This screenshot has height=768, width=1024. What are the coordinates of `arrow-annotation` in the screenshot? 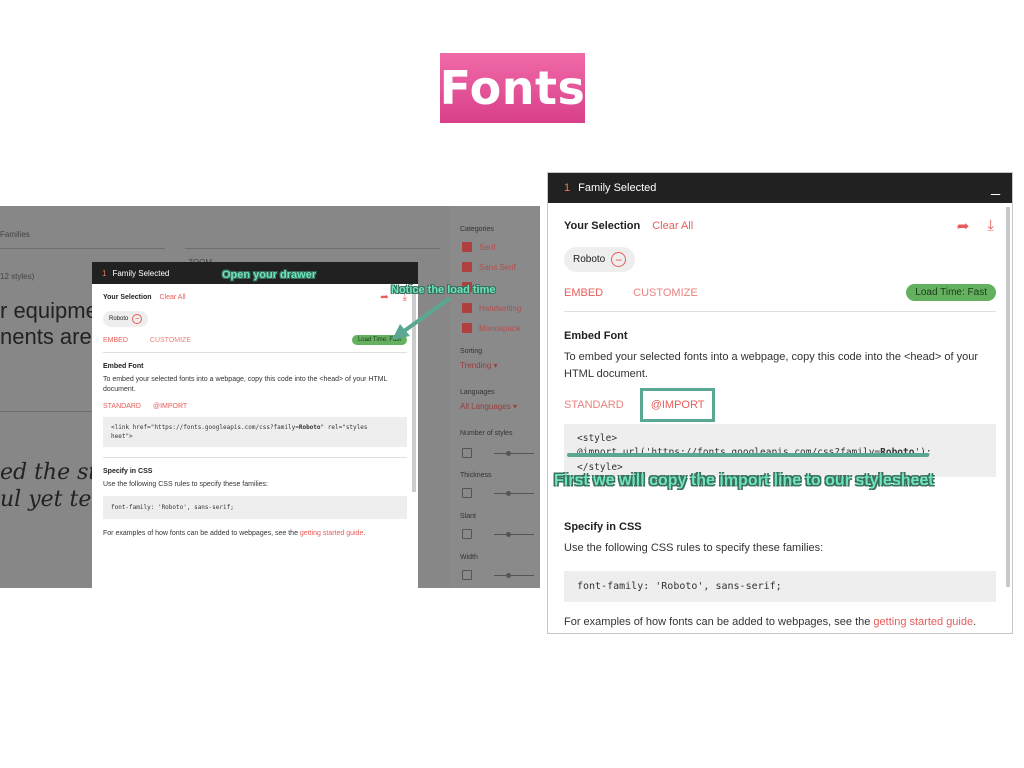 It's located at (422, 318).